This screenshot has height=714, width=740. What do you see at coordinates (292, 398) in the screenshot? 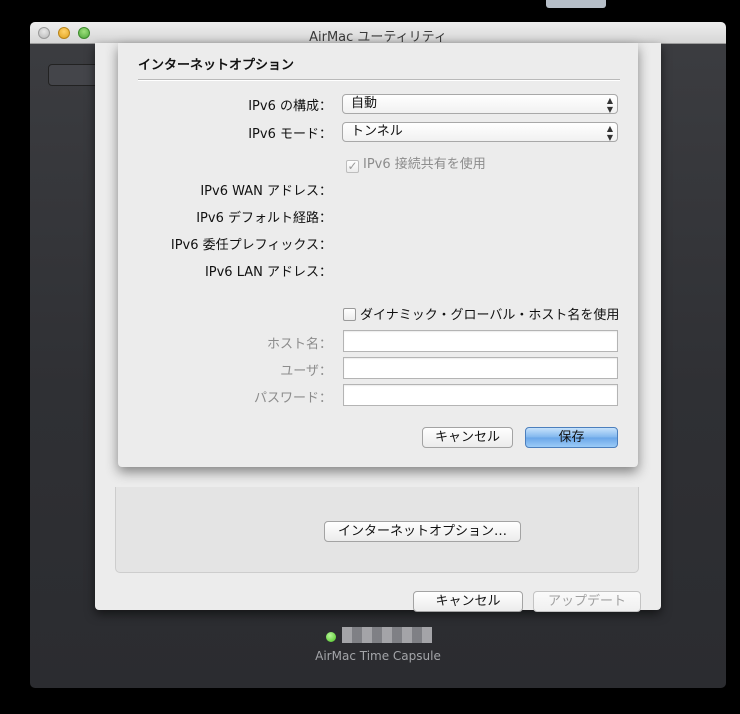
I see `password-label: パスワード：` at bounding box center [292, 398].